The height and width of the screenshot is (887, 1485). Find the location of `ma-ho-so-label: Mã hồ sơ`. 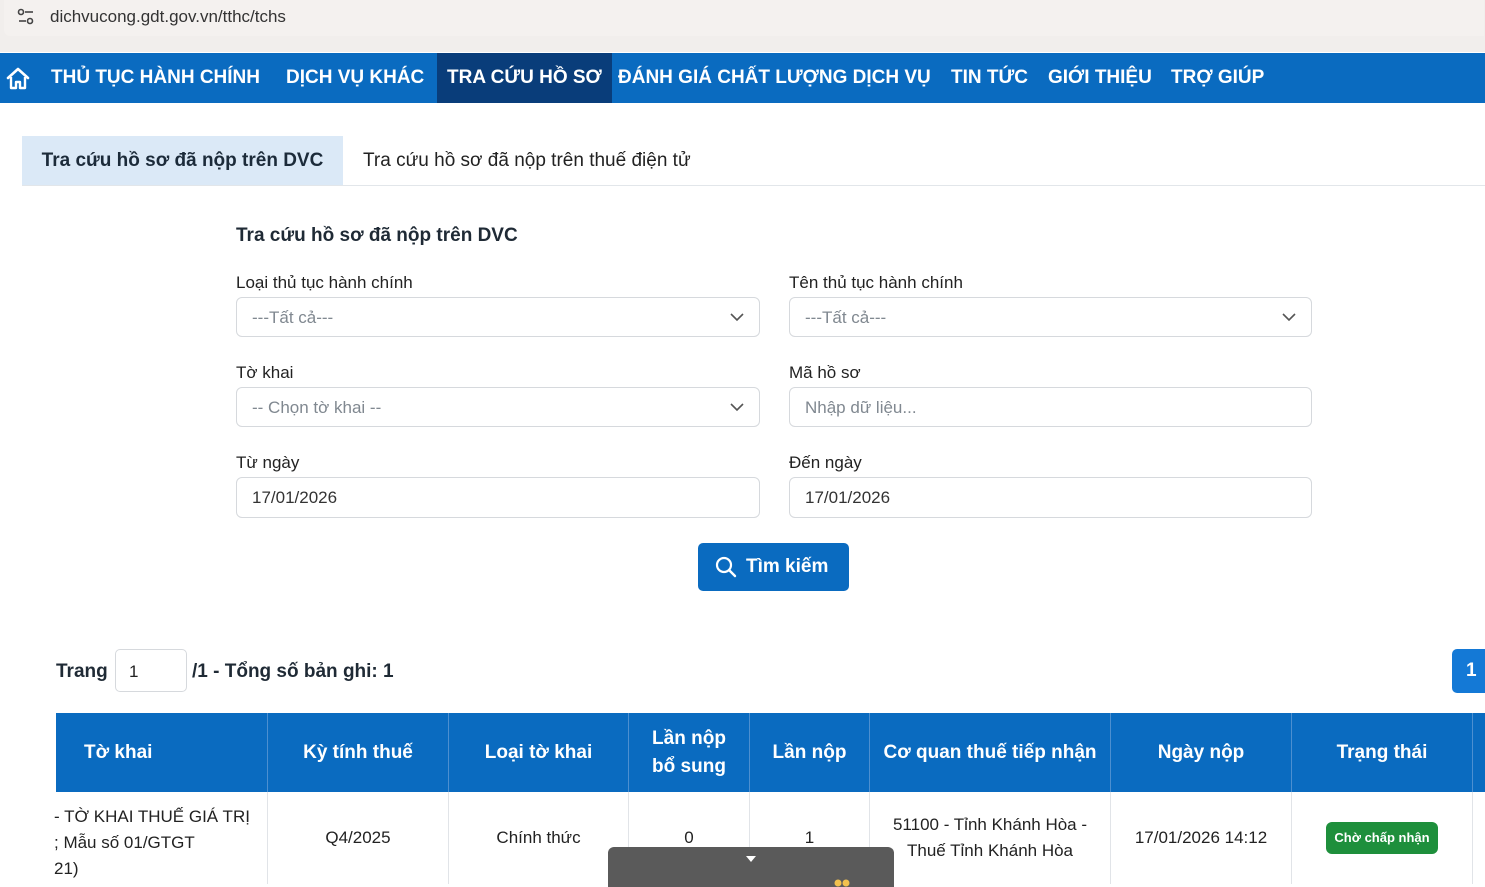

ma-ho-so-label: Mã hồ sơ is located at coordinates (825, 372).